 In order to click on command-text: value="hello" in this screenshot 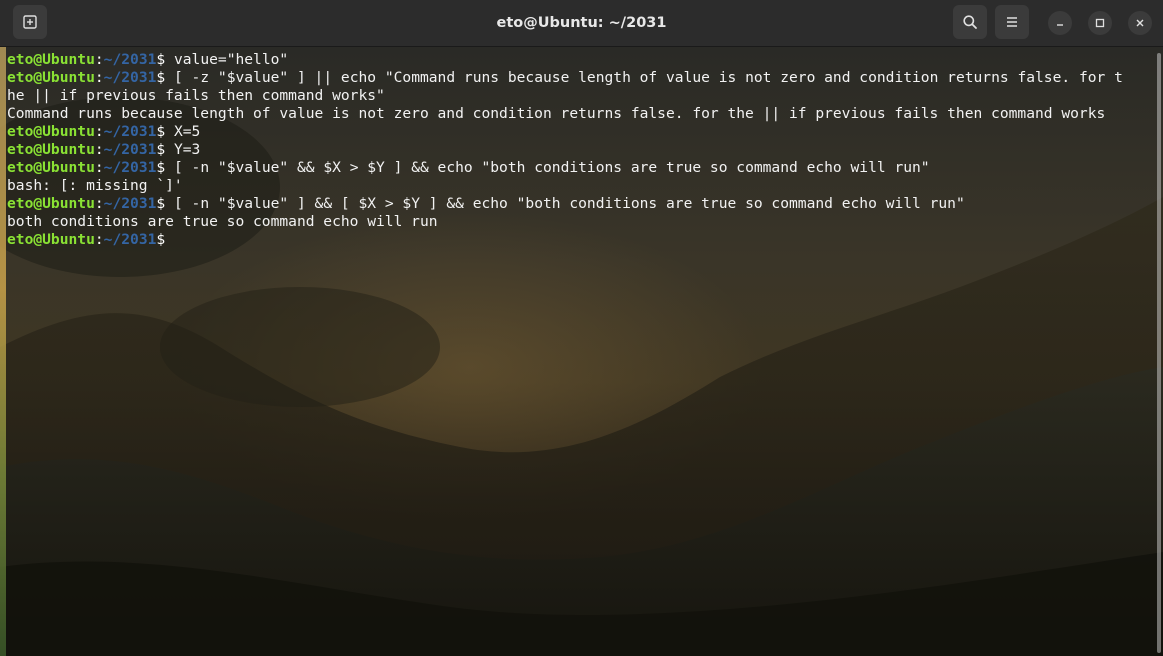, I will do `click(227, 59)`.